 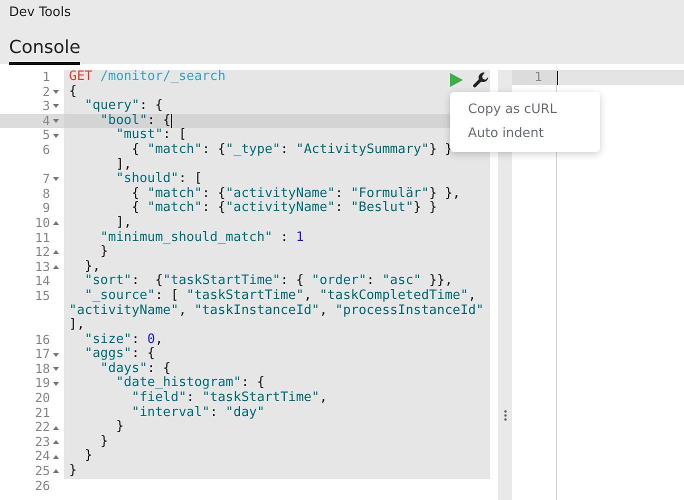 I want to click on line-number: 26, so click(x=42, y=486).